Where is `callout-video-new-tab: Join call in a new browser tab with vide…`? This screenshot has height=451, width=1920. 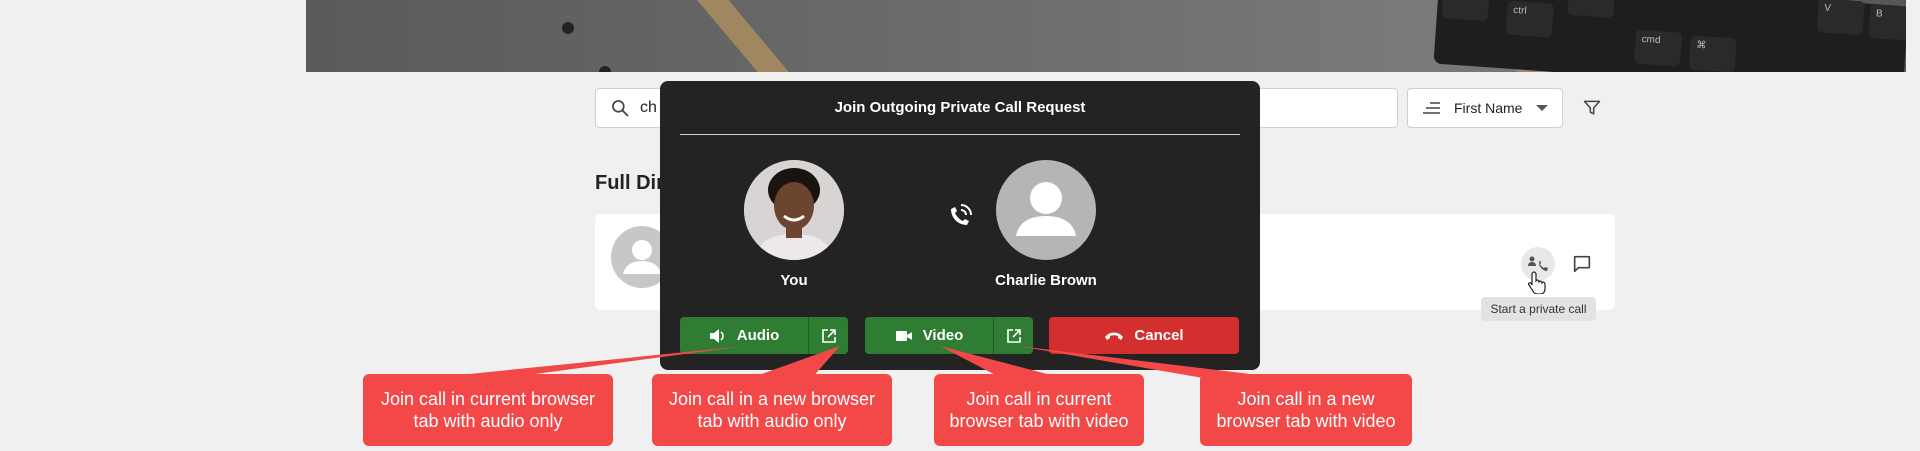 callout-video-new-tab: Join call in a new browser tab with vide… is located at coordinates (1306, 410).